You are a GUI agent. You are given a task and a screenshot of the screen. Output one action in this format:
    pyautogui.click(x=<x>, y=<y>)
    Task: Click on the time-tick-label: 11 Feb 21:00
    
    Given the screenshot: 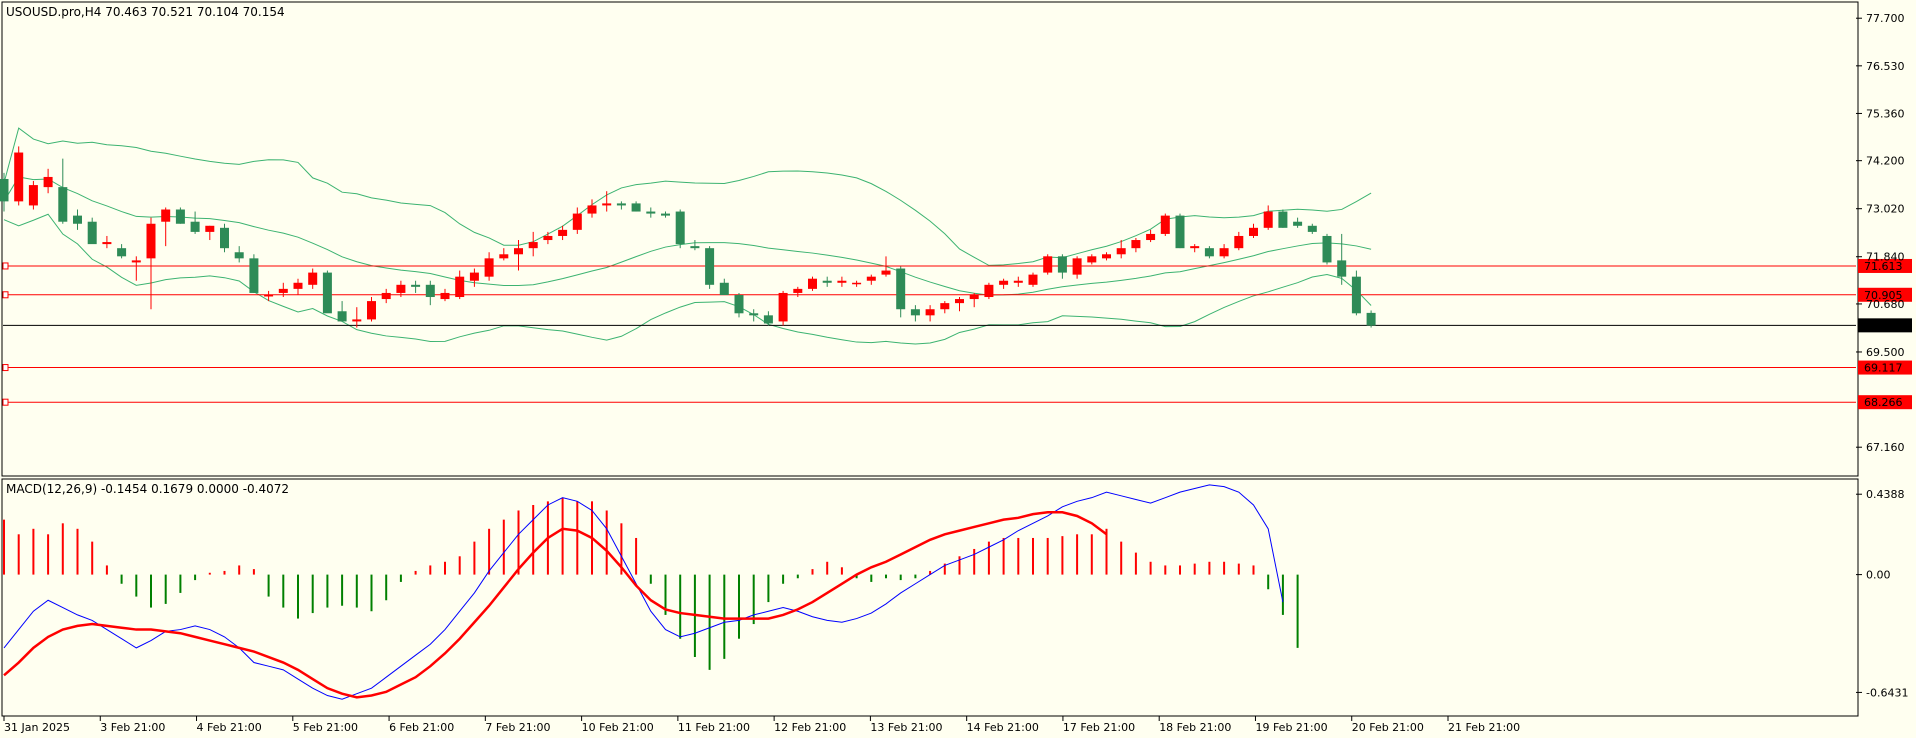 What is the action you would take?
    pyautogui.click(x=714, y=727)
    